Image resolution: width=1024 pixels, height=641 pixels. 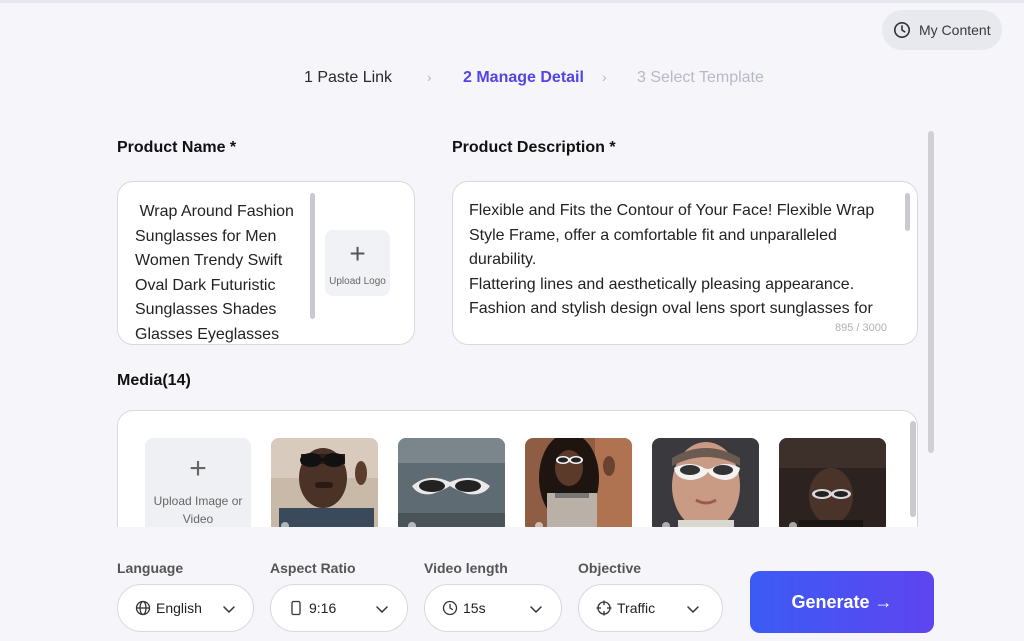 What do you see at coordinates (861, 328) in the screenshot?
I see `character-counter: 895 / 3000` at bounding box center [861, 328].